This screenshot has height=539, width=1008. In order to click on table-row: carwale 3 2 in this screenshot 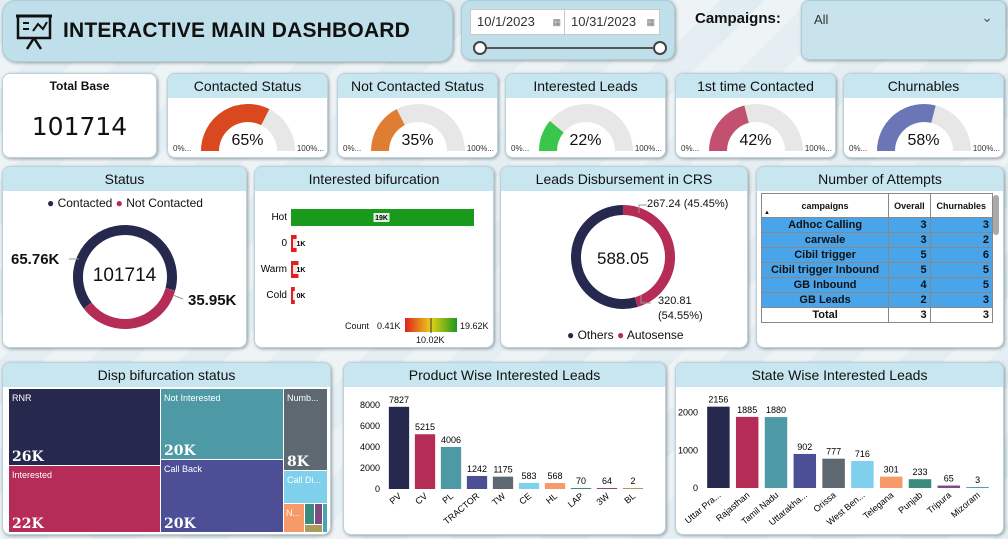, I will do `click(877, 240)`.